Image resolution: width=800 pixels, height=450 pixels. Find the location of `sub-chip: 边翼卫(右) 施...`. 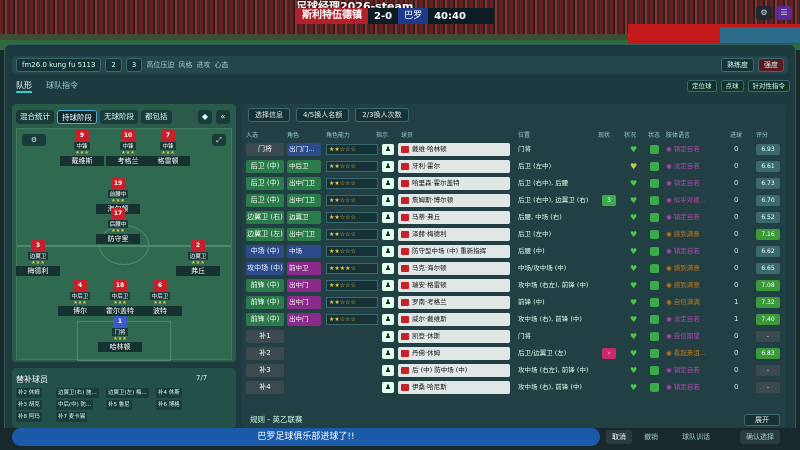

sub-chip: 边翼卫(右) 施... is located at coordinates (77, 393).